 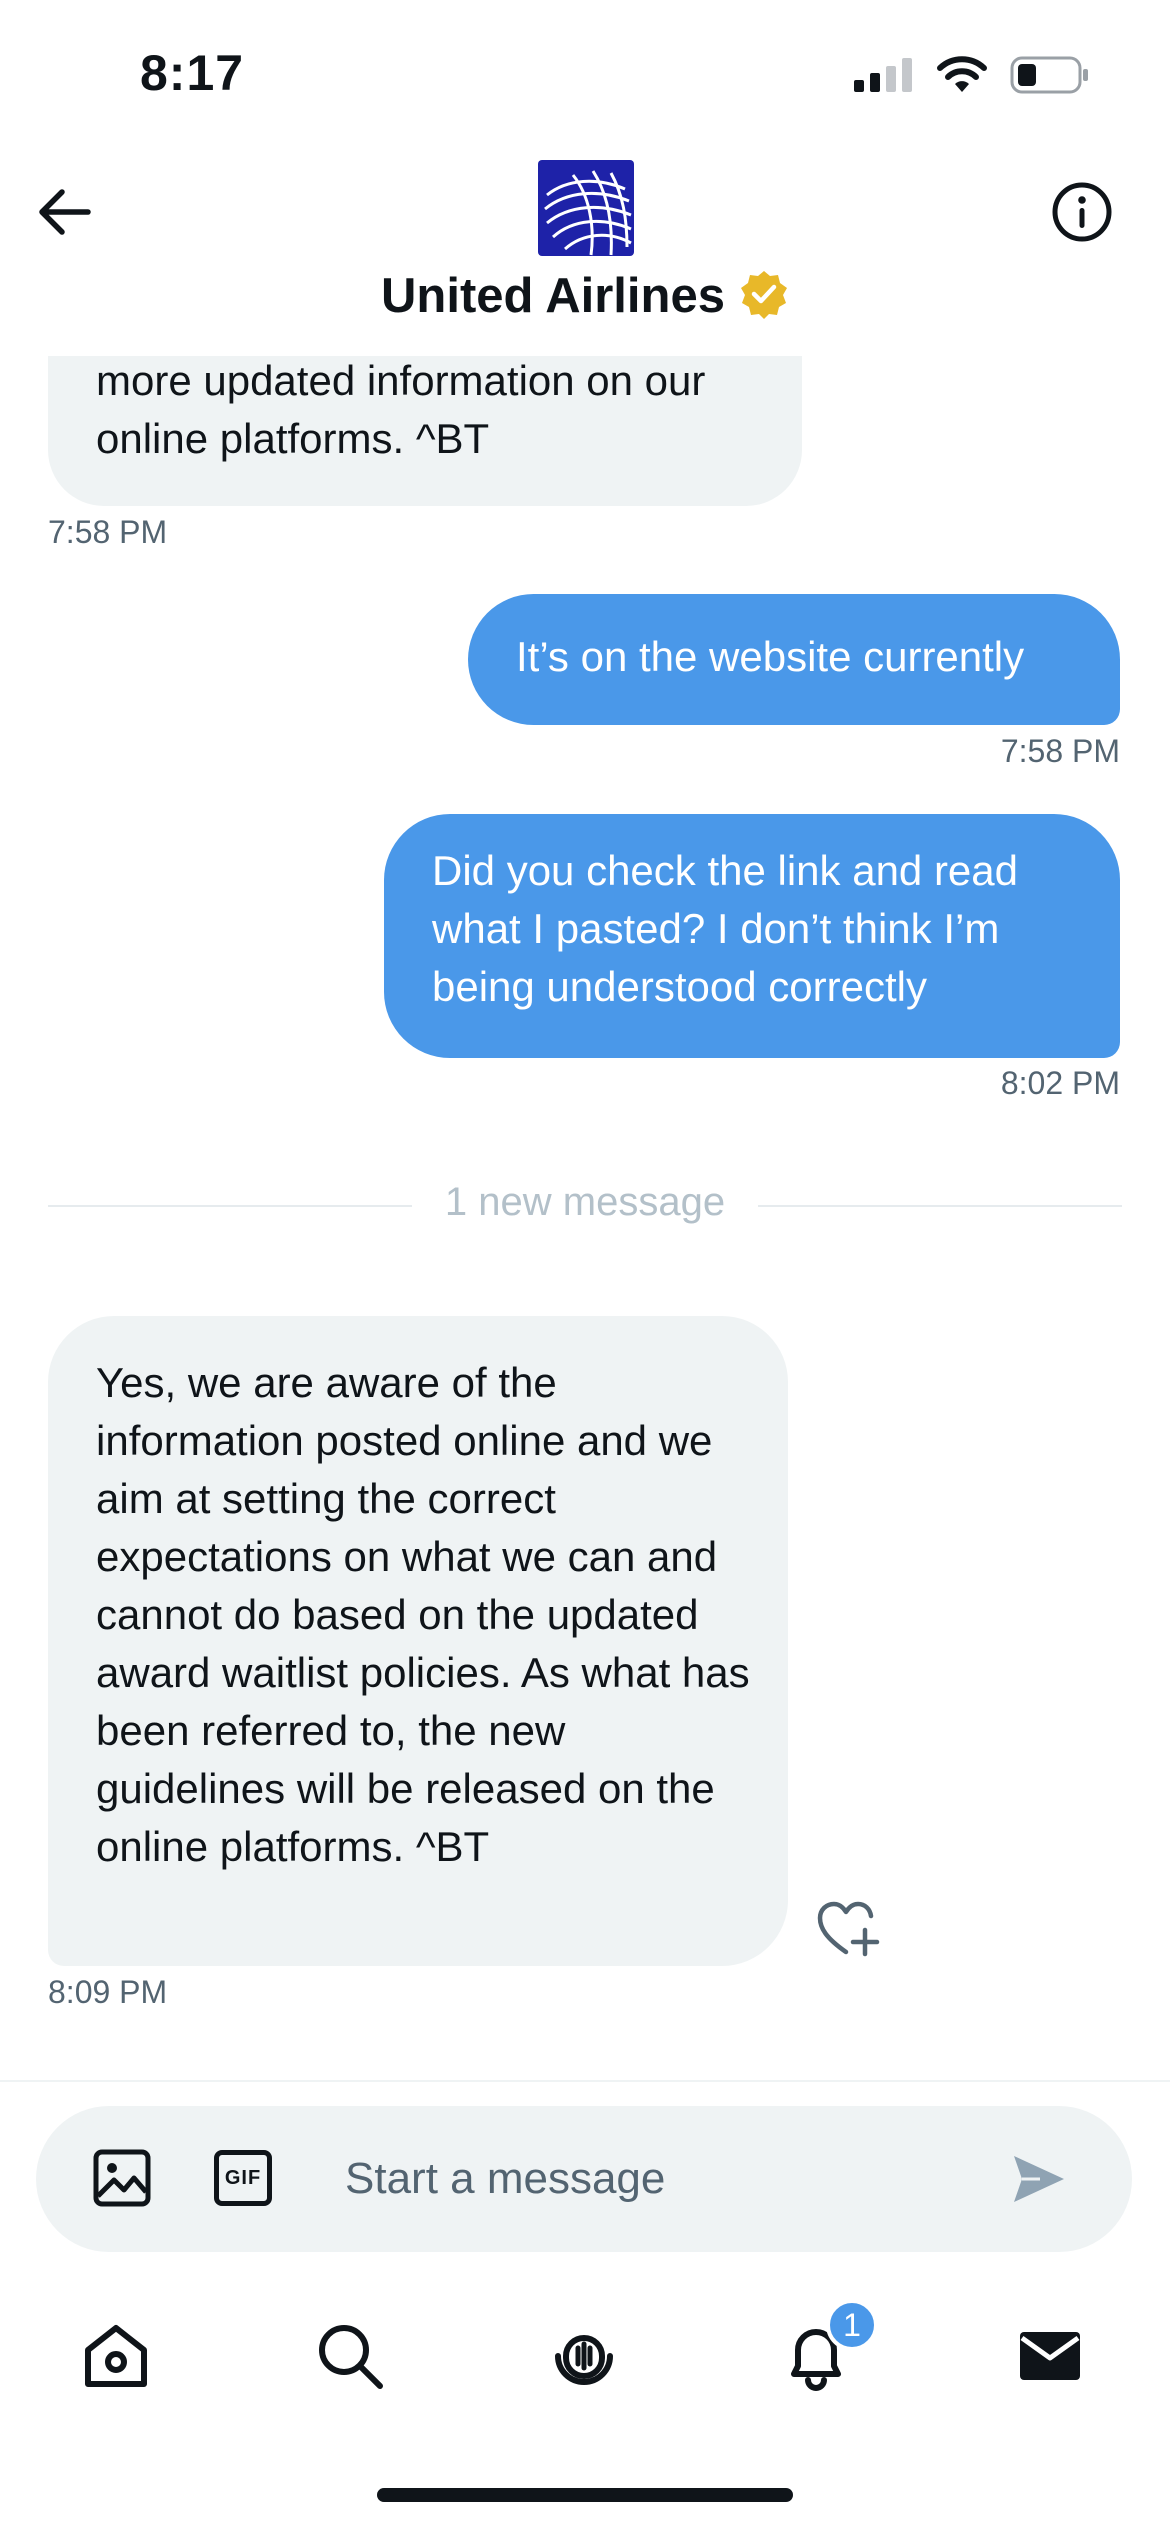 I want to click on notifications-badge: 1, so click(x=852, y=2325).